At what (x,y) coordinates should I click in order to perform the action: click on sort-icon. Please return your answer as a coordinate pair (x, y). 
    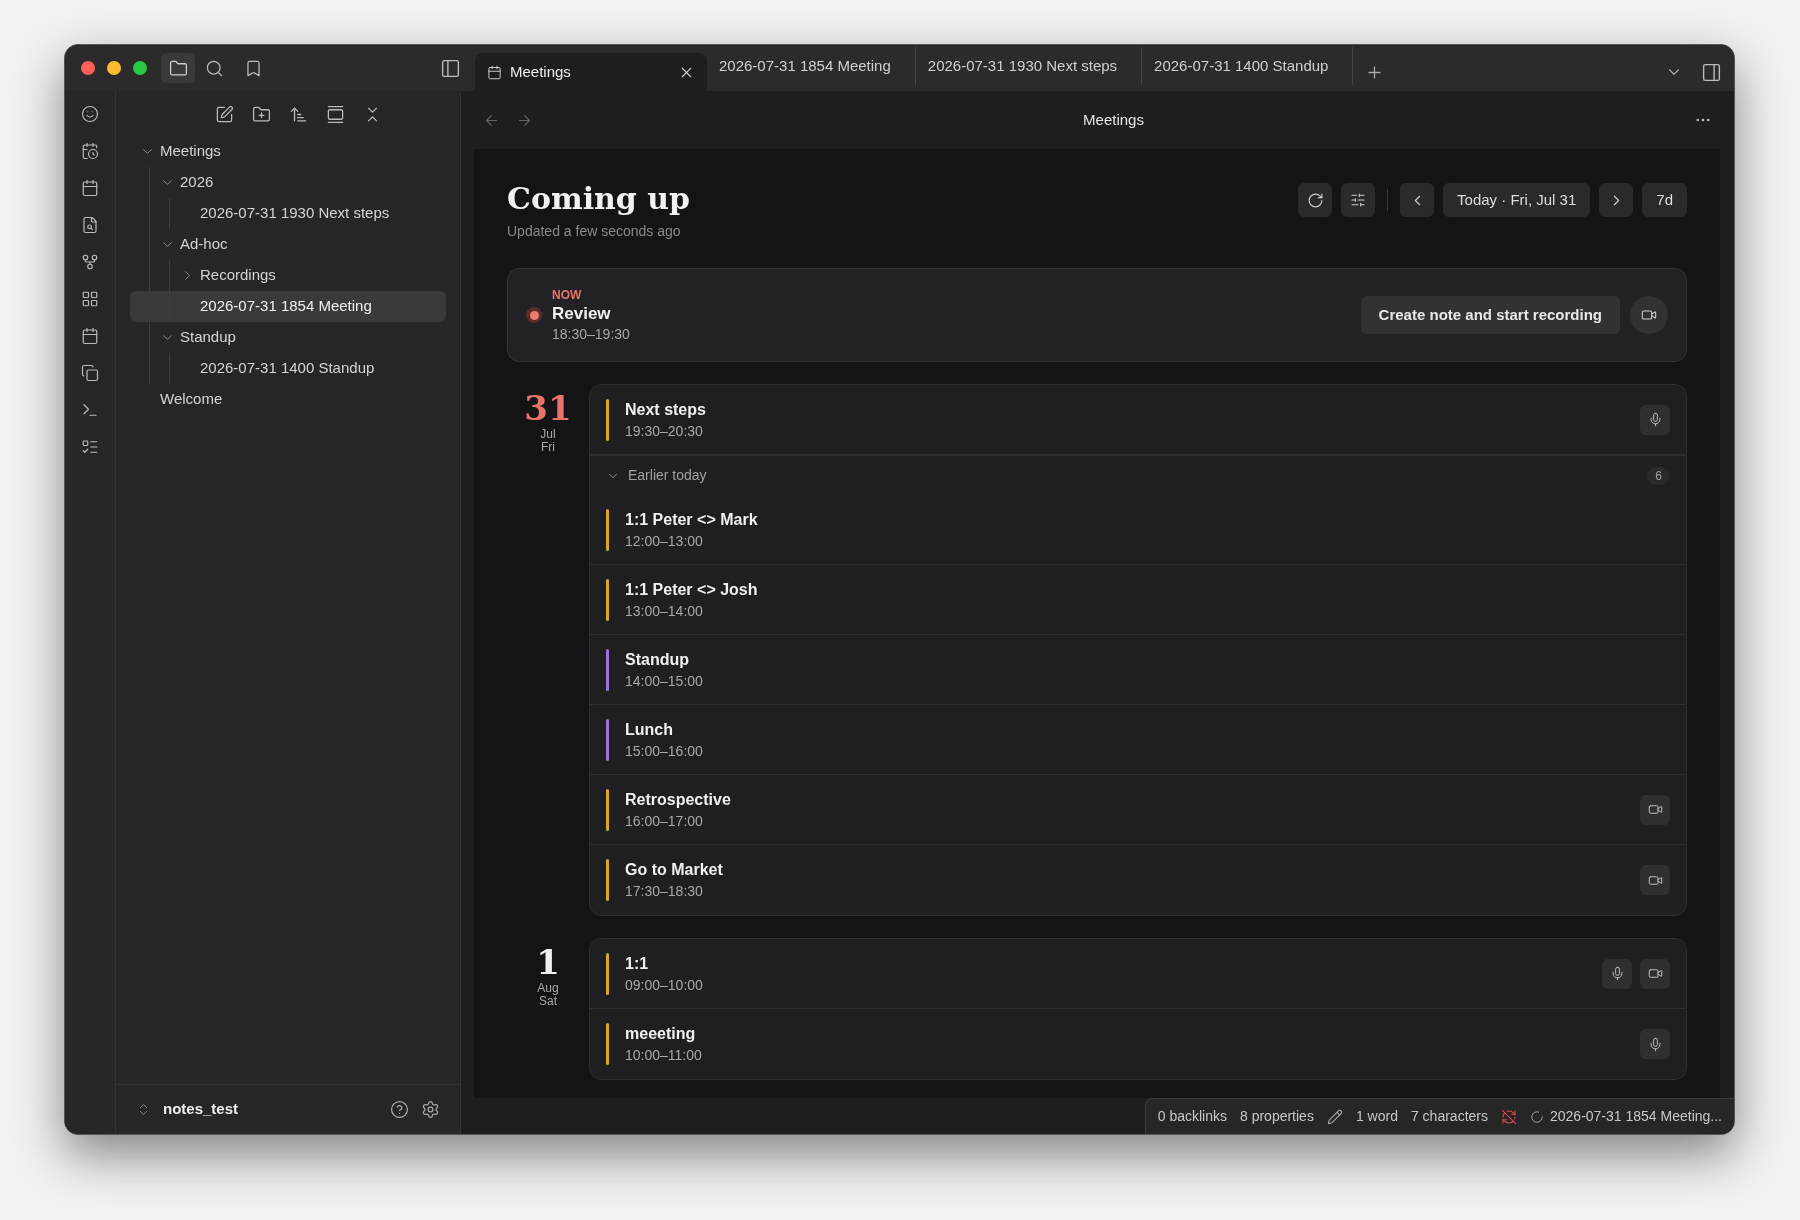
    Looking at the image, I should click on (298, 114).